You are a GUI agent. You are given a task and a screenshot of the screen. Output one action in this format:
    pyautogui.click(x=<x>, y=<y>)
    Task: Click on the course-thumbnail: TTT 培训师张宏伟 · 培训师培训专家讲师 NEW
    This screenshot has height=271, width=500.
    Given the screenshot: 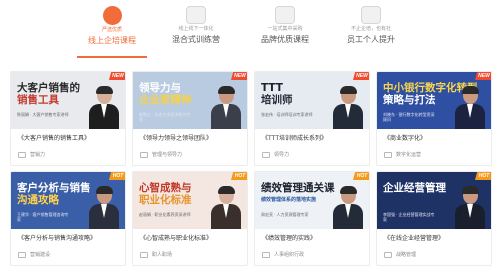 What is the action you would take?
    pyautogui.click(x=312, y=100)
    